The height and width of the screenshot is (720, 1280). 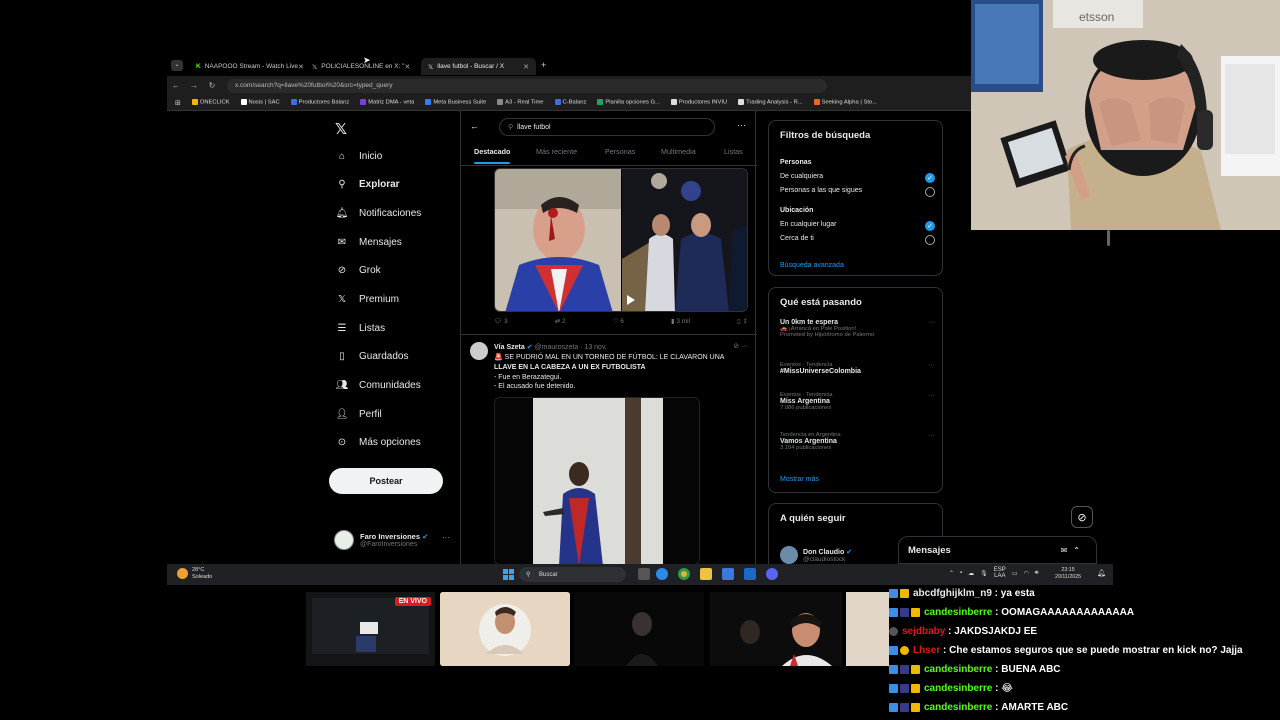 I want to click on nav-item-grok: ⊘ Grok, so click(x=358, y=270).